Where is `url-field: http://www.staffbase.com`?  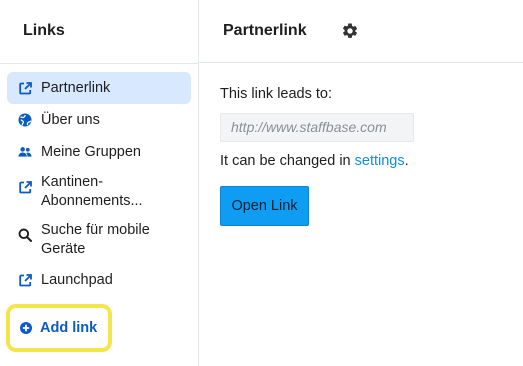 url-field: http://www.staffbase.com is located at coordinates (317, 127).